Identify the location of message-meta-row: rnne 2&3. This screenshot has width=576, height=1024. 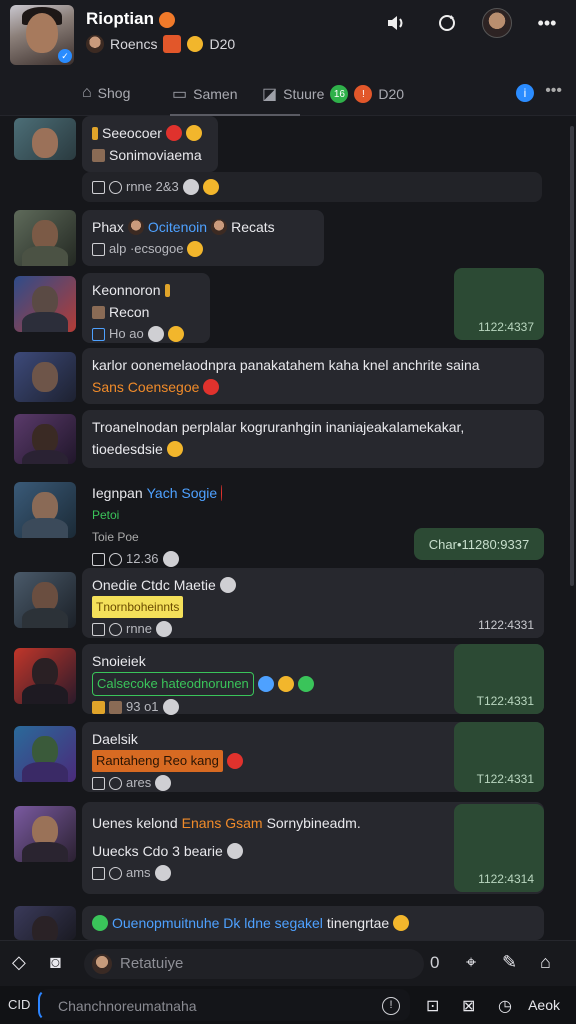
(312, 187).